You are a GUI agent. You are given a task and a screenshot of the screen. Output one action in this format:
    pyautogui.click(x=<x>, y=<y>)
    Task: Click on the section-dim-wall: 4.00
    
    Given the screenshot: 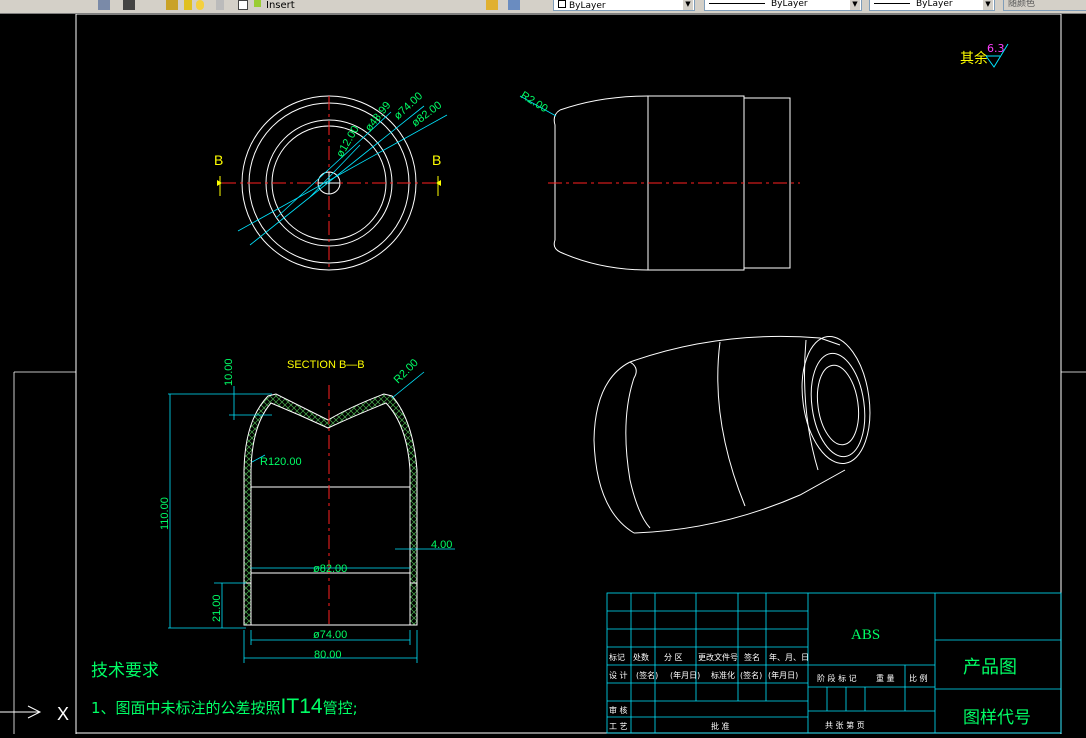 What is the action you would take?
    pyautogui.click(x=441, y=545)
    